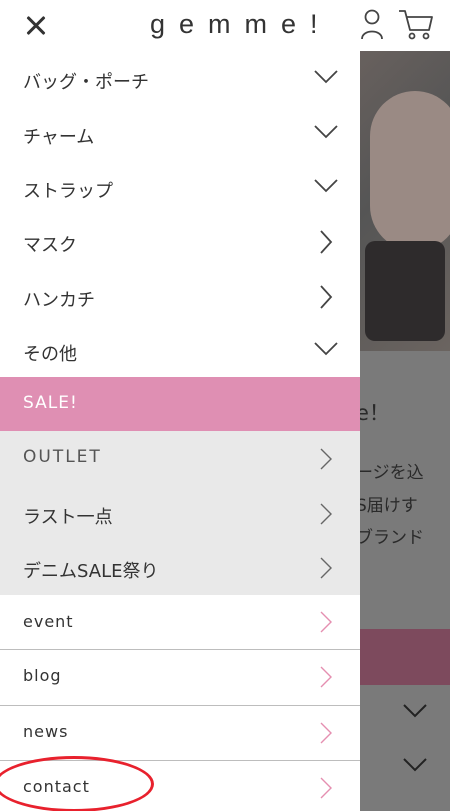 The image size is (450, 811). I want to click on menu-item-outlet: OUTLET, so click(180, 458).